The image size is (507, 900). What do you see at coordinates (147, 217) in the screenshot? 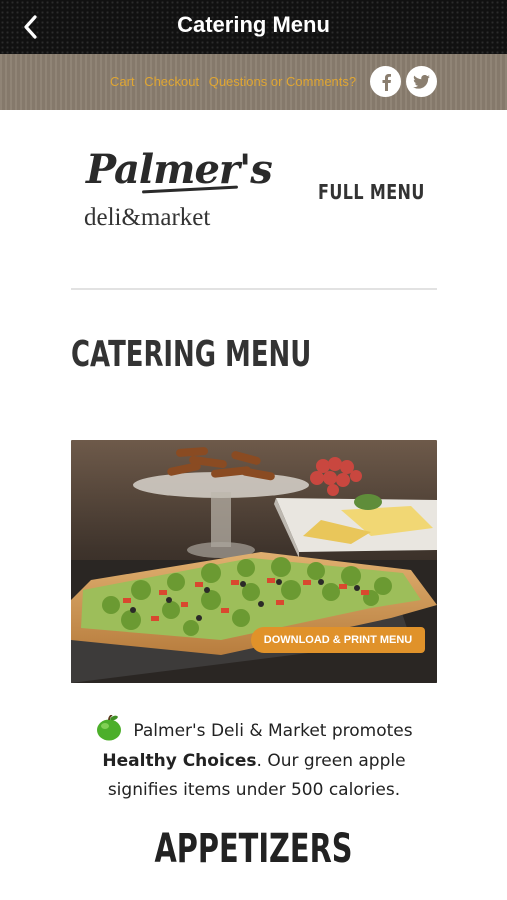
I see `logo-subtitle: deli&market` at bounding box center [147, 217].